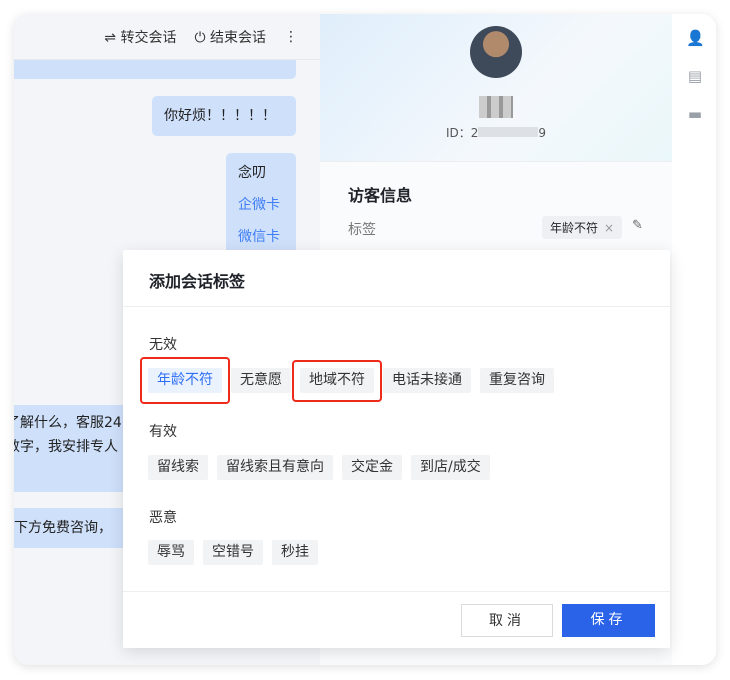 Image resolution: width=730 pixels, height=680 pixels. I want to click on save-button: 保存, so click(608, 620).